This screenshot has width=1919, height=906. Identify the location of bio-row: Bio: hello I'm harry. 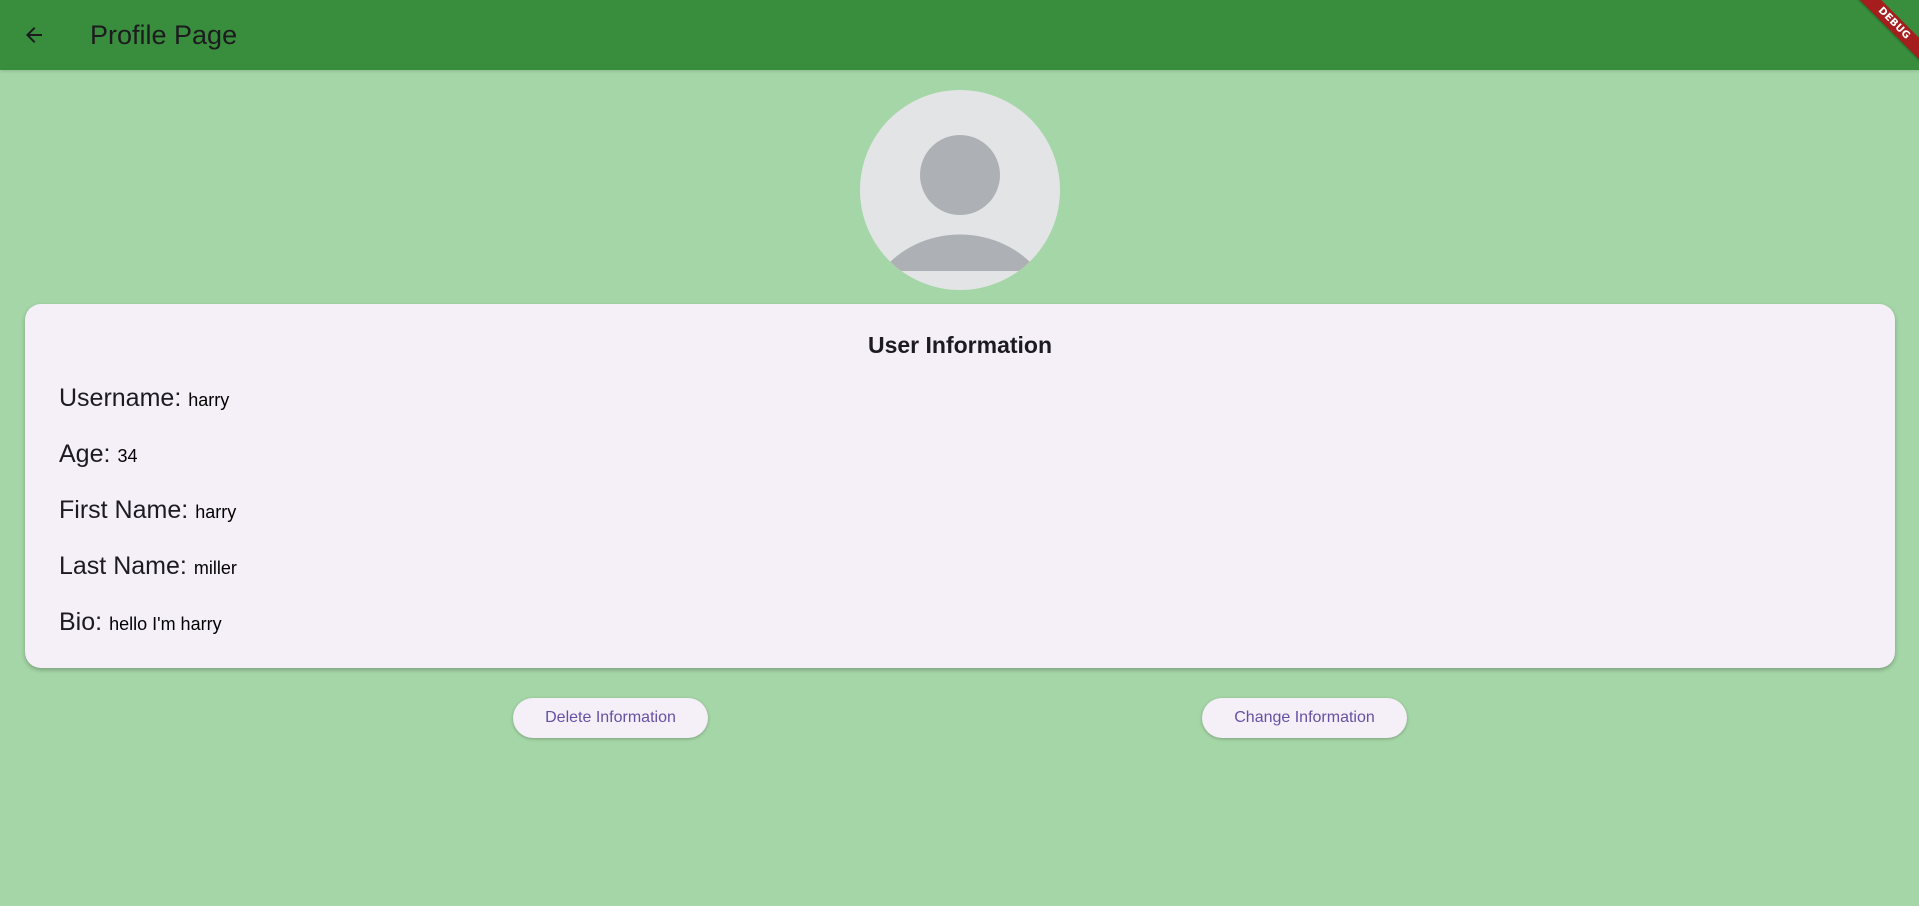
(140, 622).